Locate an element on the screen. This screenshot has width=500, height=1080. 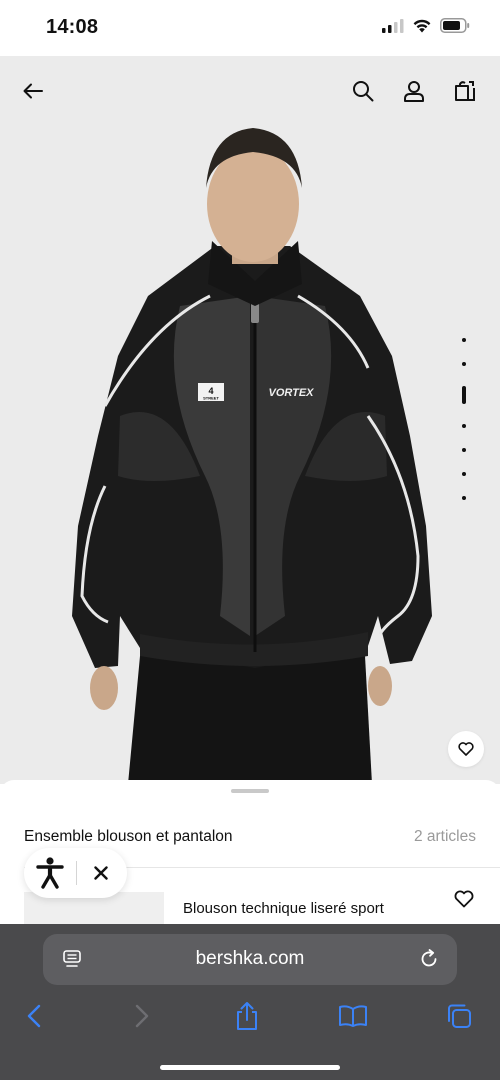
url-text: bershka.com is located at coordinates (250, 959).